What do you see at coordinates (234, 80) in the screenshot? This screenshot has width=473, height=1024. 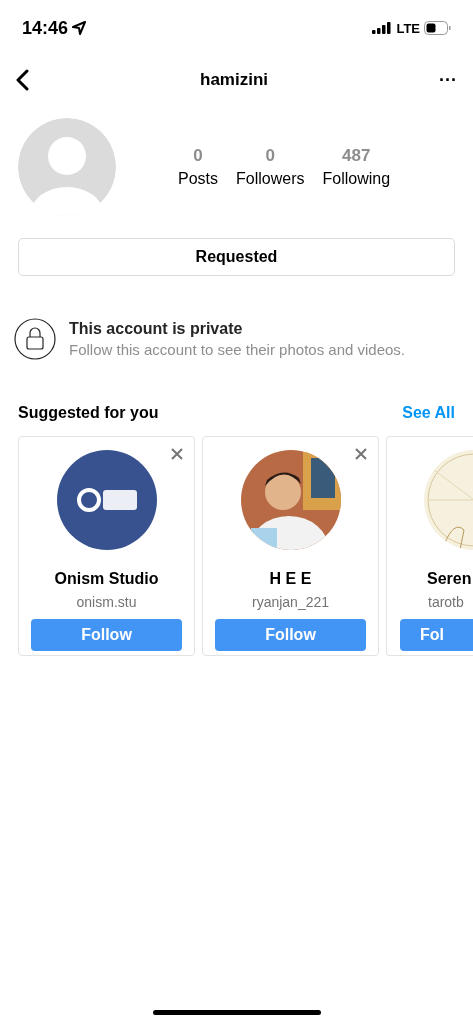 I see `profile-username: hamizini` at bounding box center [234, 80].